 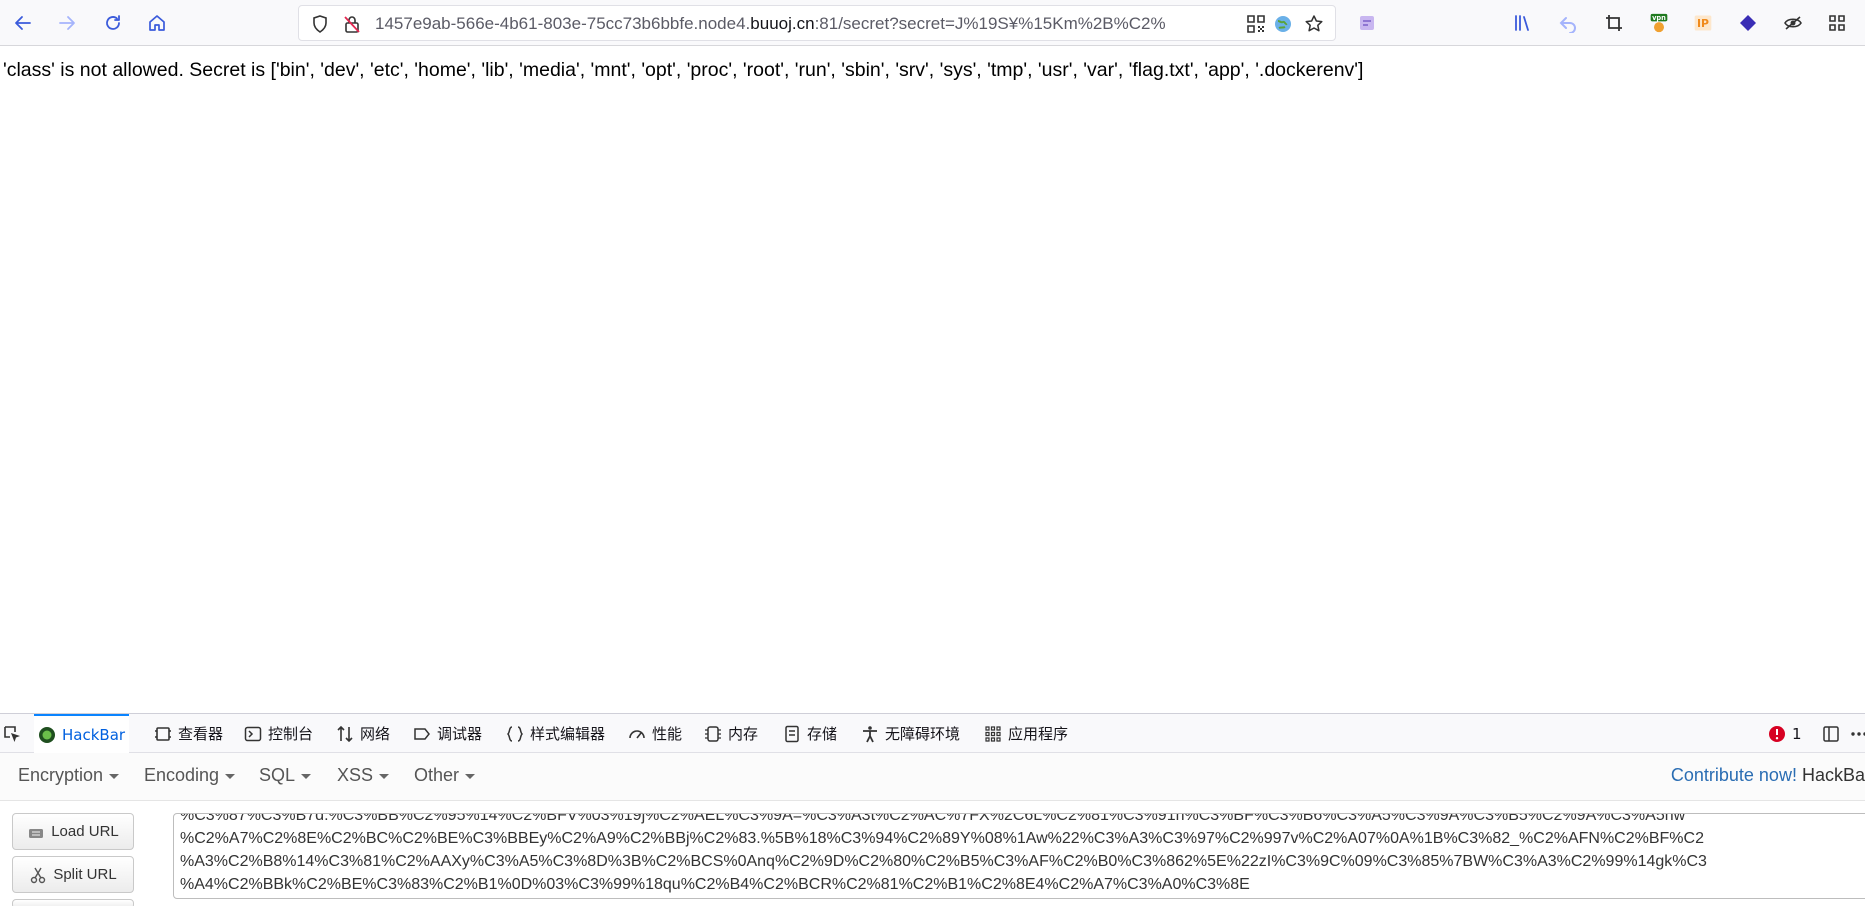 What do you see at coordinates (69, 775) in the screenshot?
I see `encryption-dropdown: Encryption` at bounding box center [69, 775].